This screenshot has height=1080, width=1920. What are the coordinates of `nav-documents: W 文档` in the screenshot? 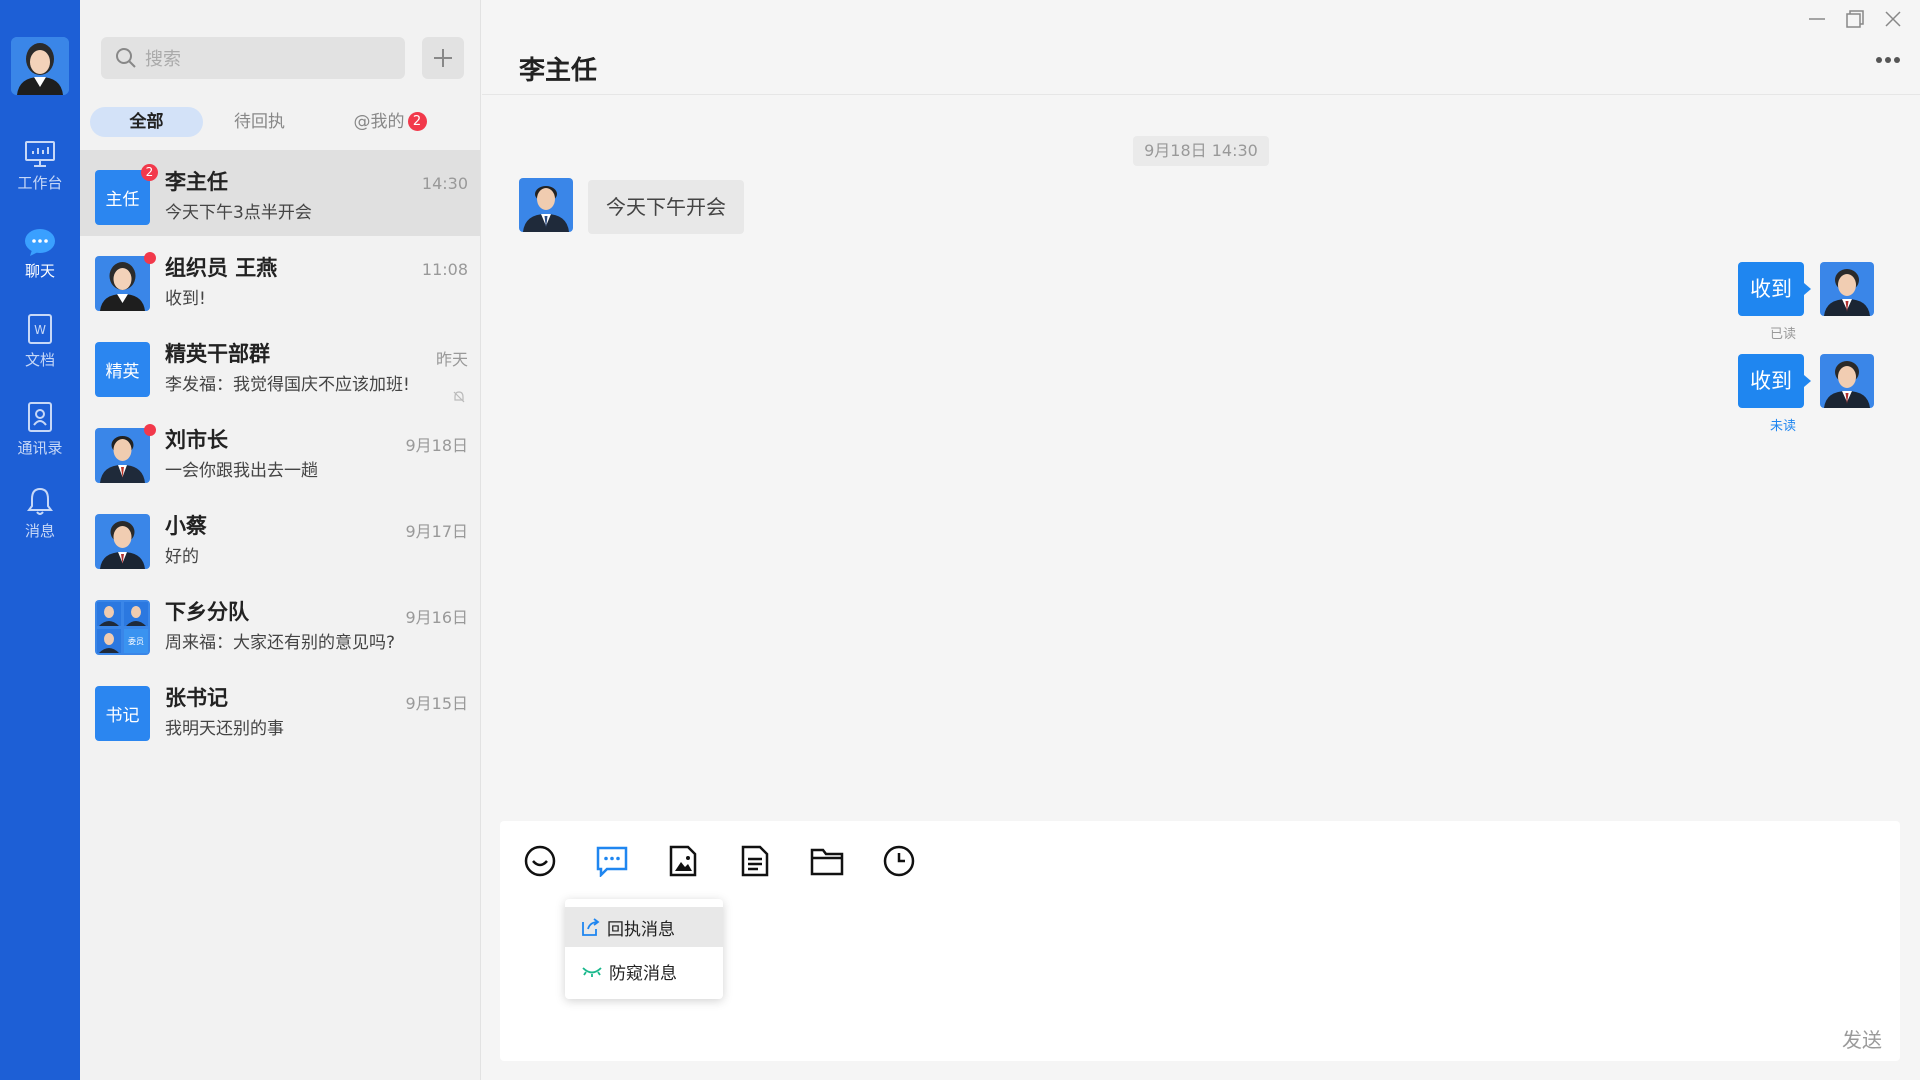 It's located at (40, 348).